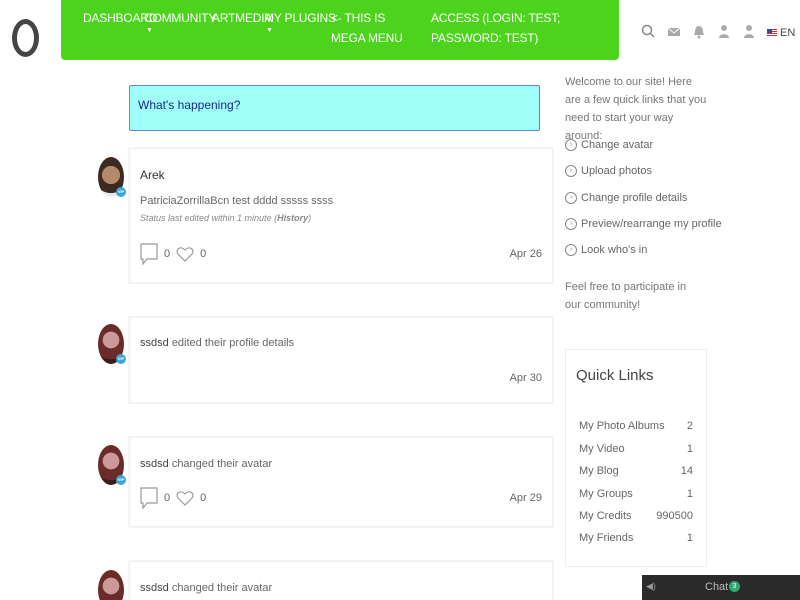 Image resolution: width=800 pixels, height=600 pixels. What do you see at coordinates (511, 28) in the screenshot?
I see `nav-access: ACCESS (LOGIN: TEST; PASSWORD: TEST)` at bounding box center [511, 28].